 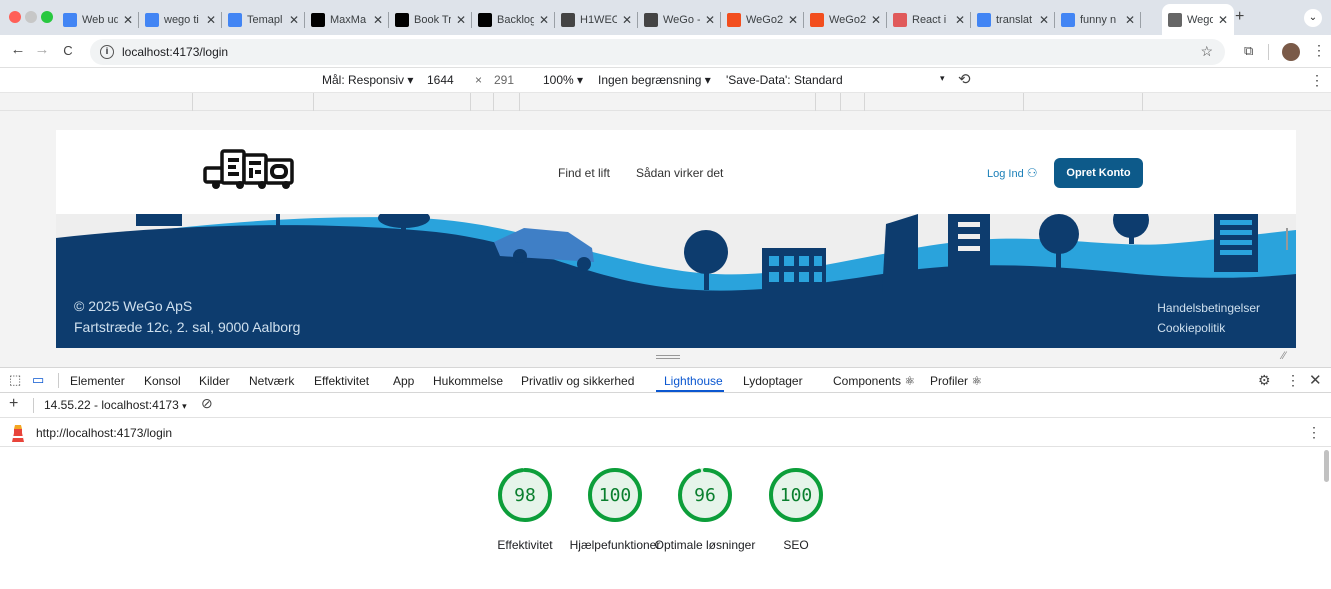 What do you see at coordinates (1319, 50) in the screenshot?
I see `browser-menu-icon: ⋮` at bounding box center [1319, 50].